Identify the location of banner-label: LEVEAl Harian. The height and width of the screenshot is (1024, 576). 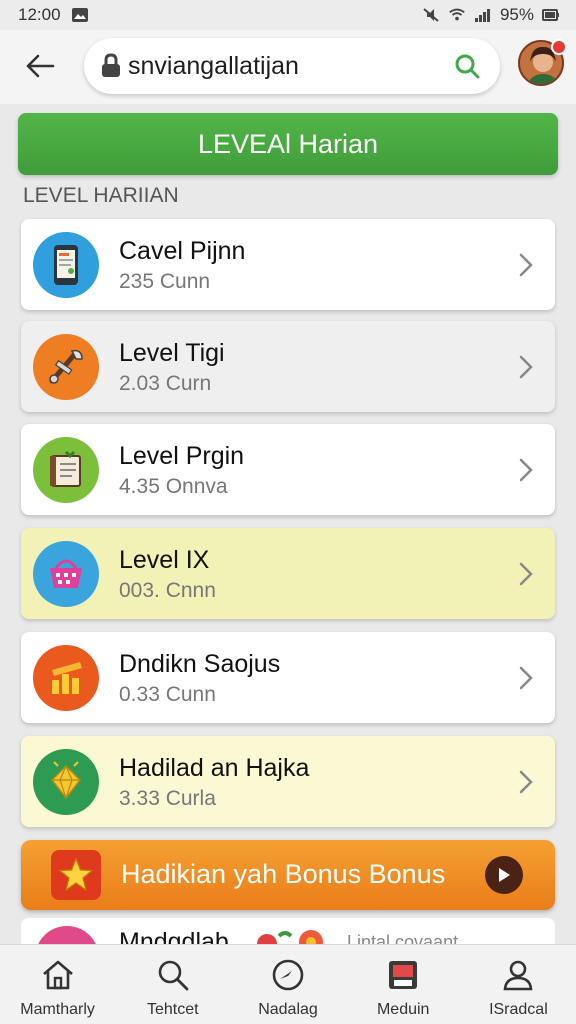
(288, 143).